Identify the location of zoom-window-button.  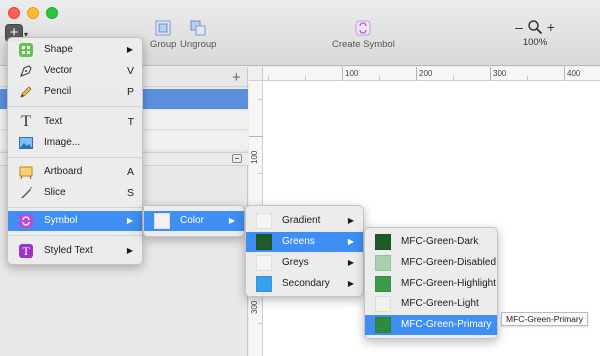
(52, 13).